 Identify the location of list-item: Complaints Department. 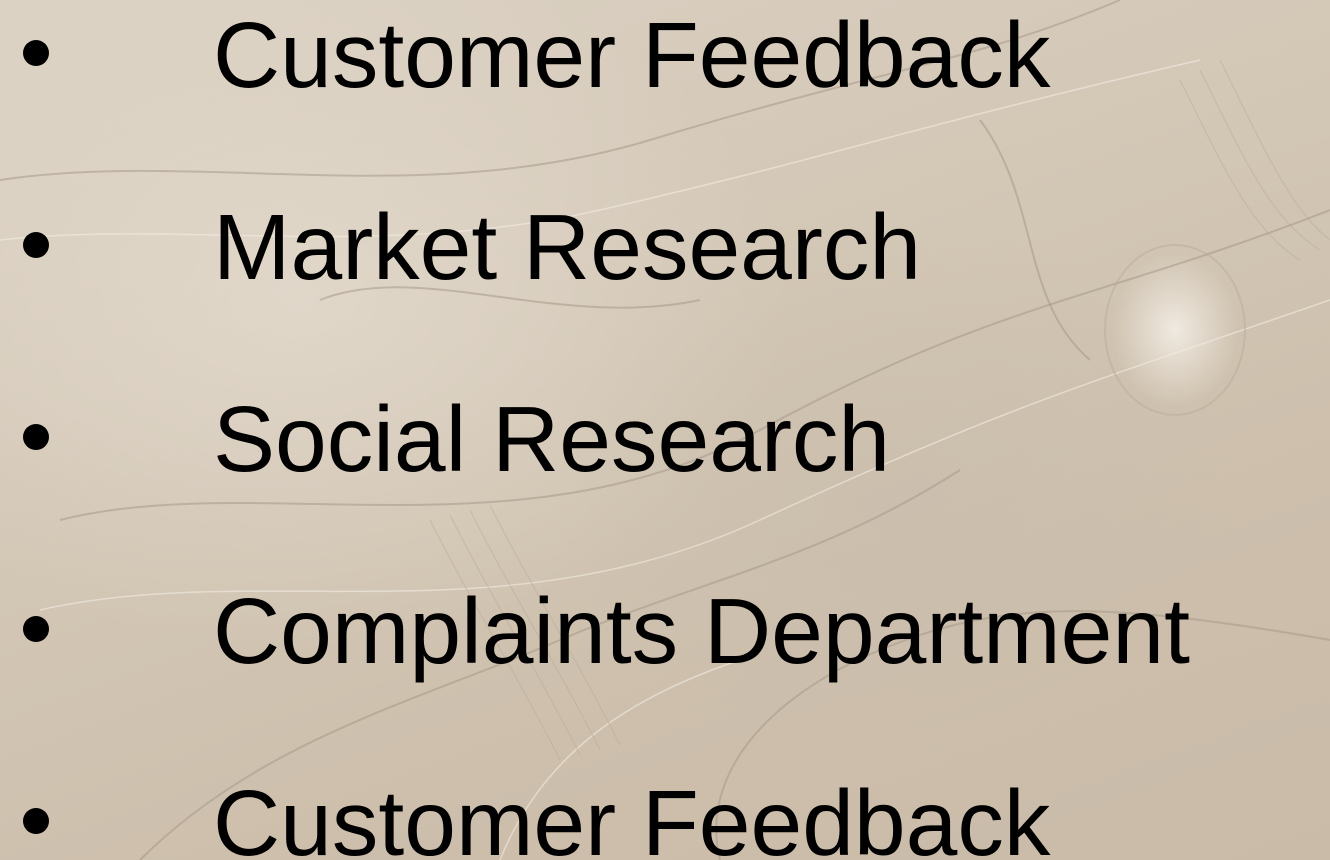
(665, 631).